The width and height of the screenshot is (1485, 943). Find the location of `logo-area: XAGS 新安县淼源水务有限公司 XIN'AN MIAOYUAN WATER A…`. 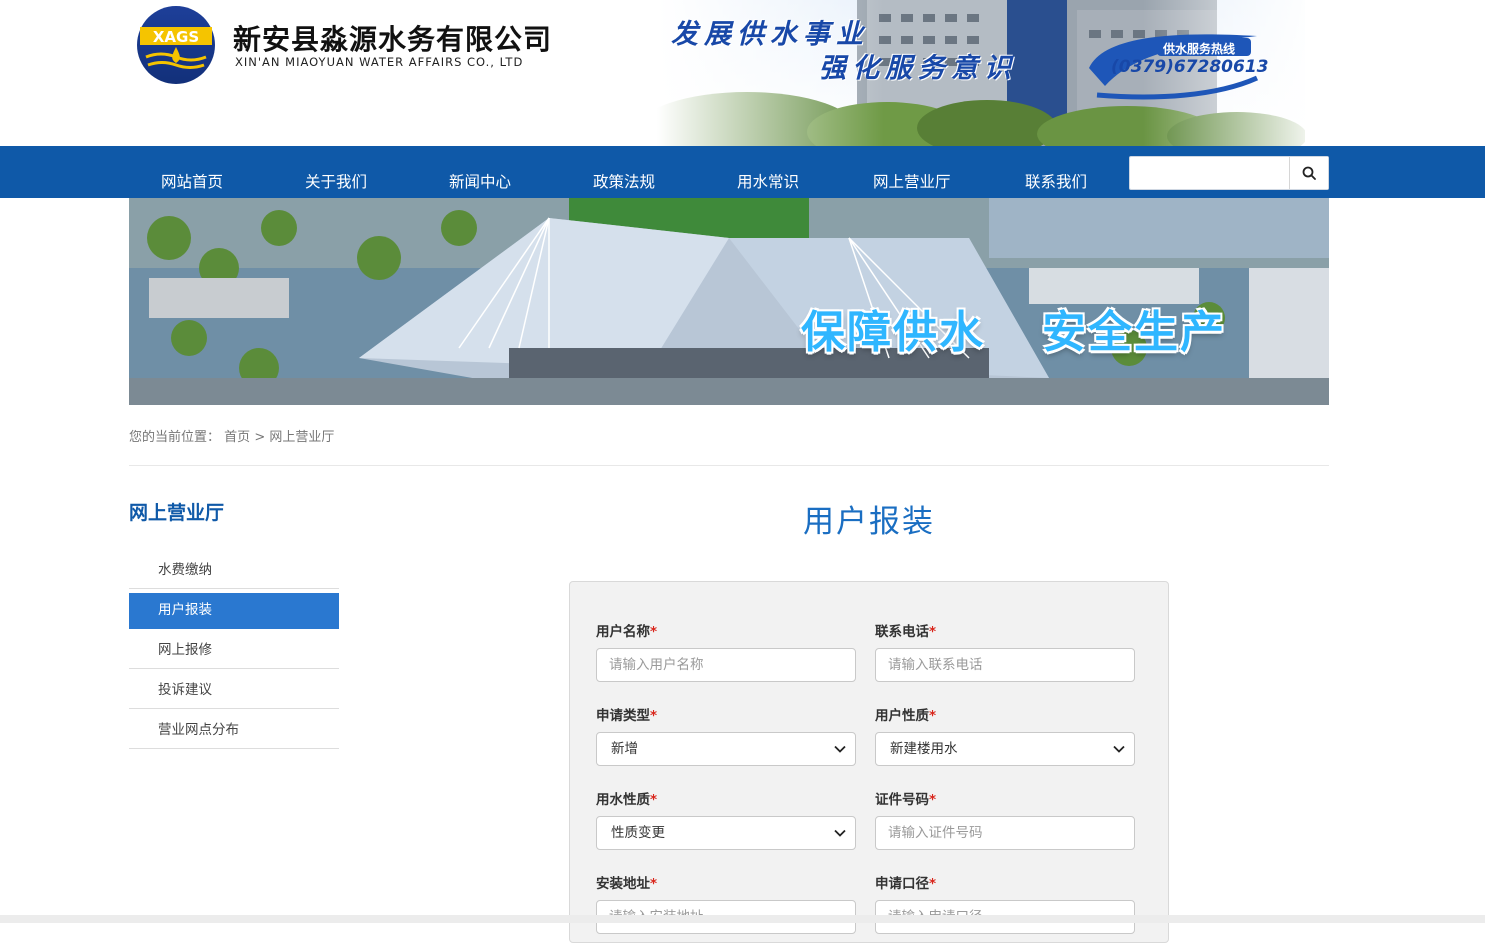

logo-area: XAGS 新安县淼源水务有限公司 XIN'AN MIAOYUAN WATER A… is located at coordinates (389, 73).